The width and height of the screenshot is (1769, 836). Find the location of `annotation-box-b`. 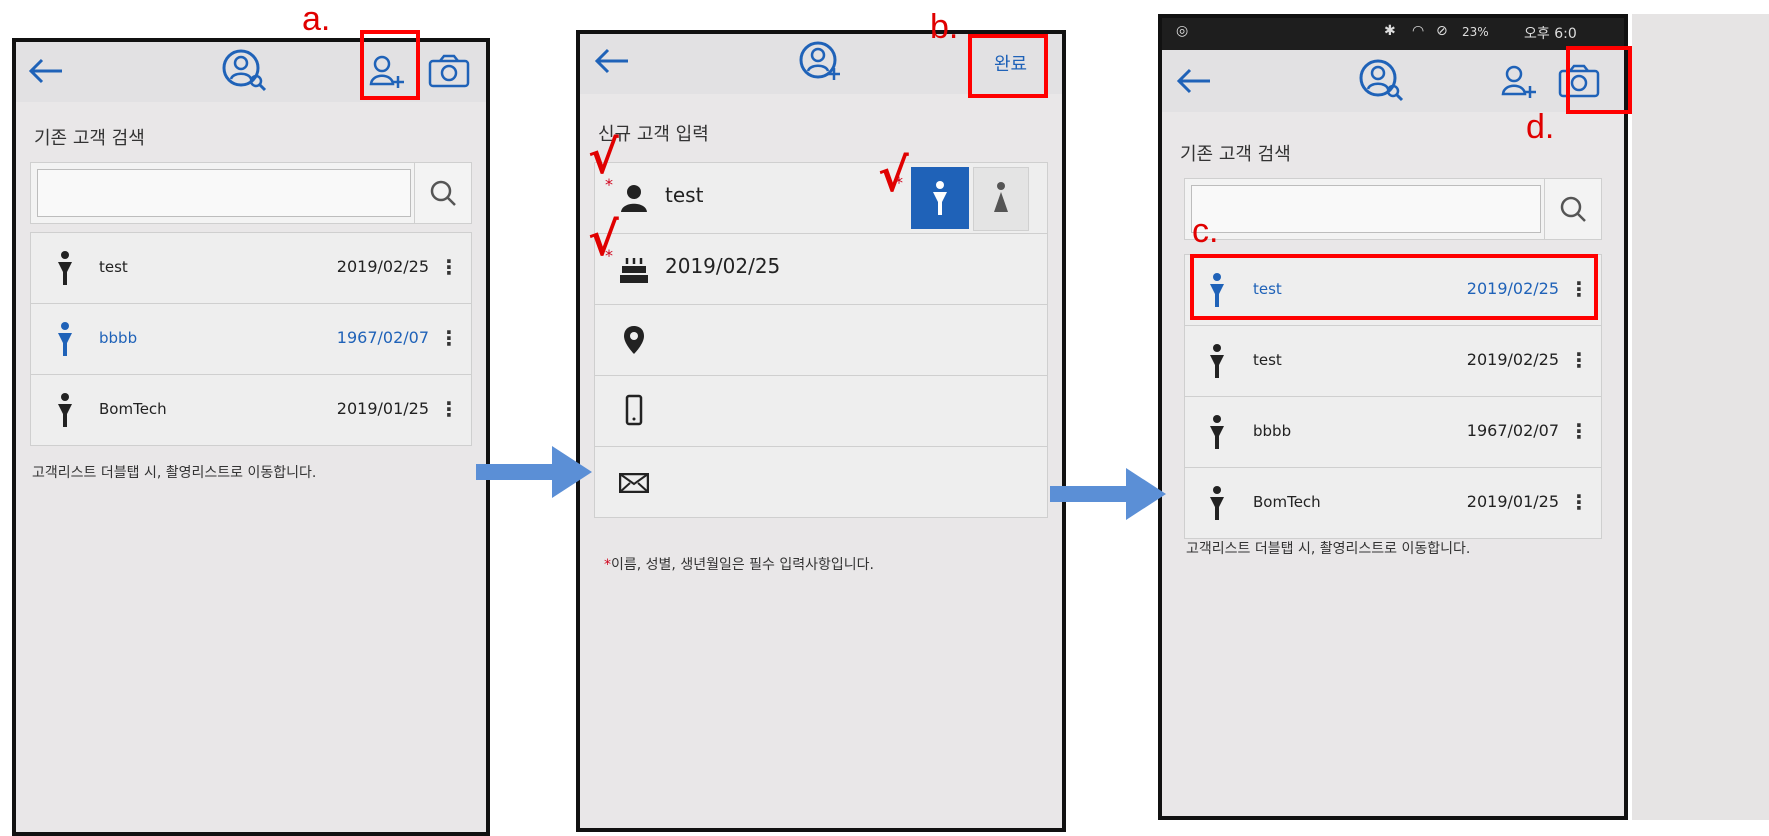

annotation-box-b is located at coordinates (1008, 66).